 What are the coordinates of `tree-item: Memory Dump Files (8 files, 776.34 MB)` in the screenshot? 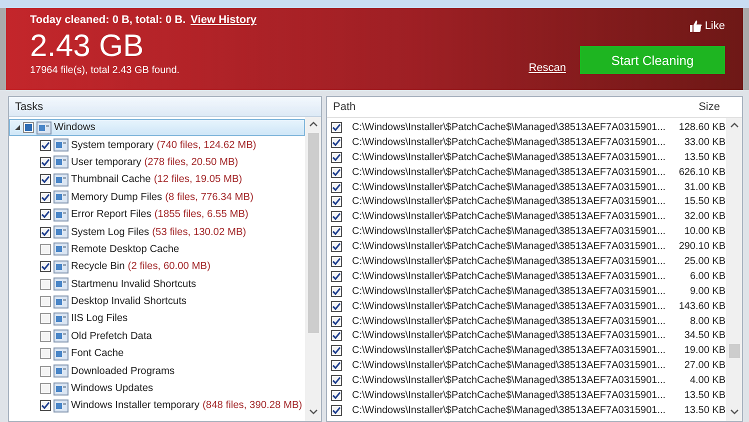 It's located at (157, 197).